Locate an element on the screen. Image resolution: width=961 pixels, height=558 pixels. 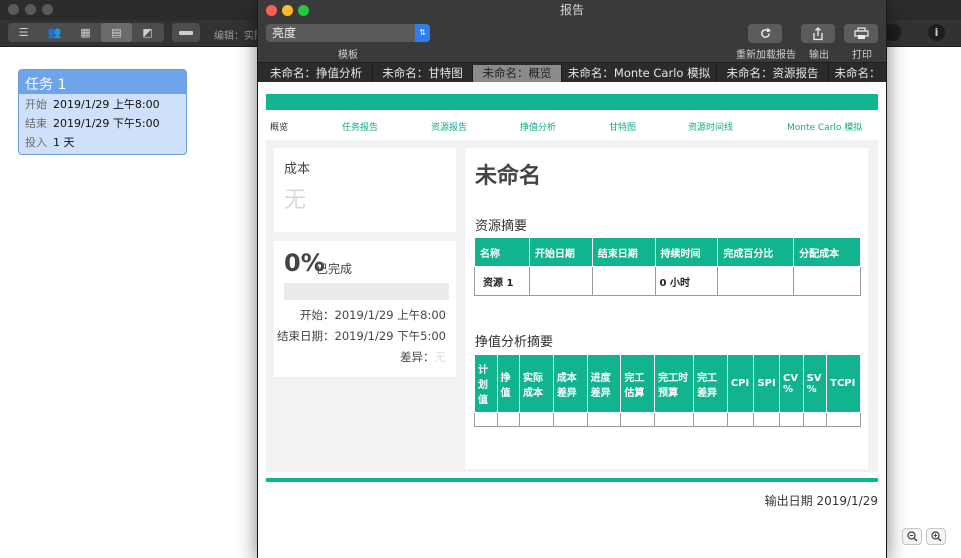
col-spi: SPI is located at coordinates (767, 383).